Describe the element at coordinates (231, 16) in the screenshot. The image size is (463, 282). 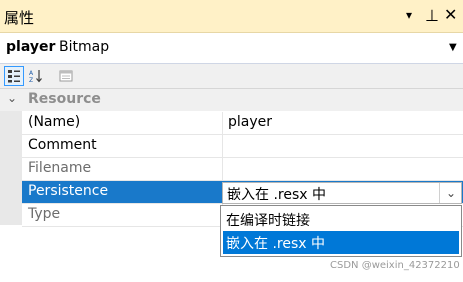
I see `panel-title-bar: 属性 ▾ ⊥ ✕` at that location.